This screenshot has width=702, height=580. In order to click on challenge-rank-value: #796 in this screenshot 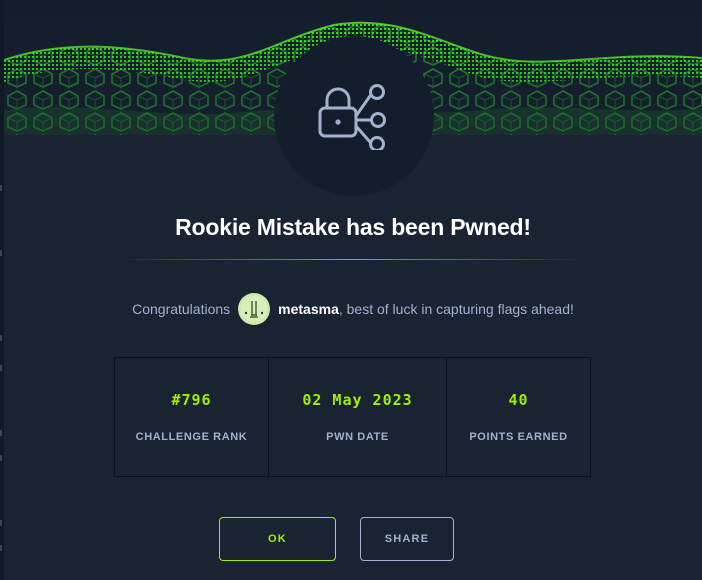, I will do `click(191, 400)`.